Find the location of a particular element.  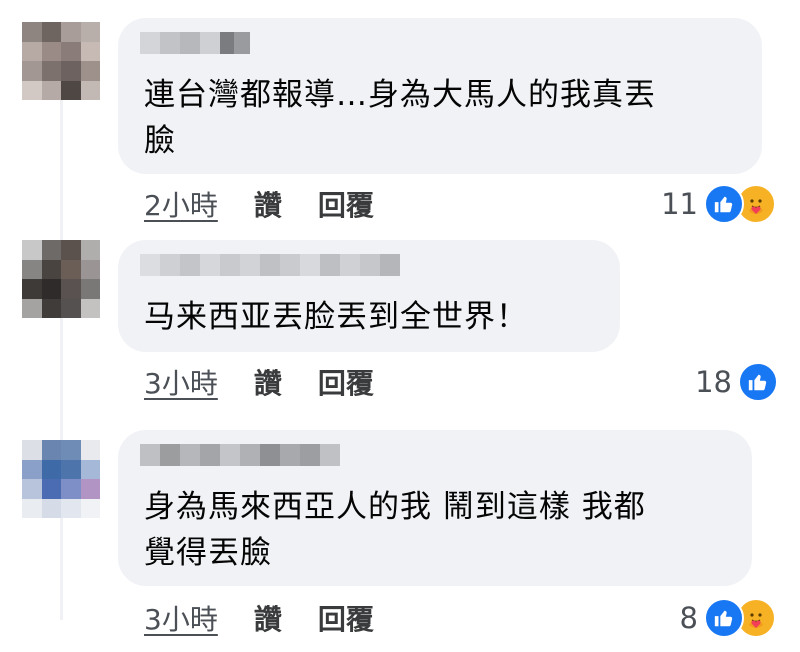

reaction-count: 18 is located at coordinates (713, 382).